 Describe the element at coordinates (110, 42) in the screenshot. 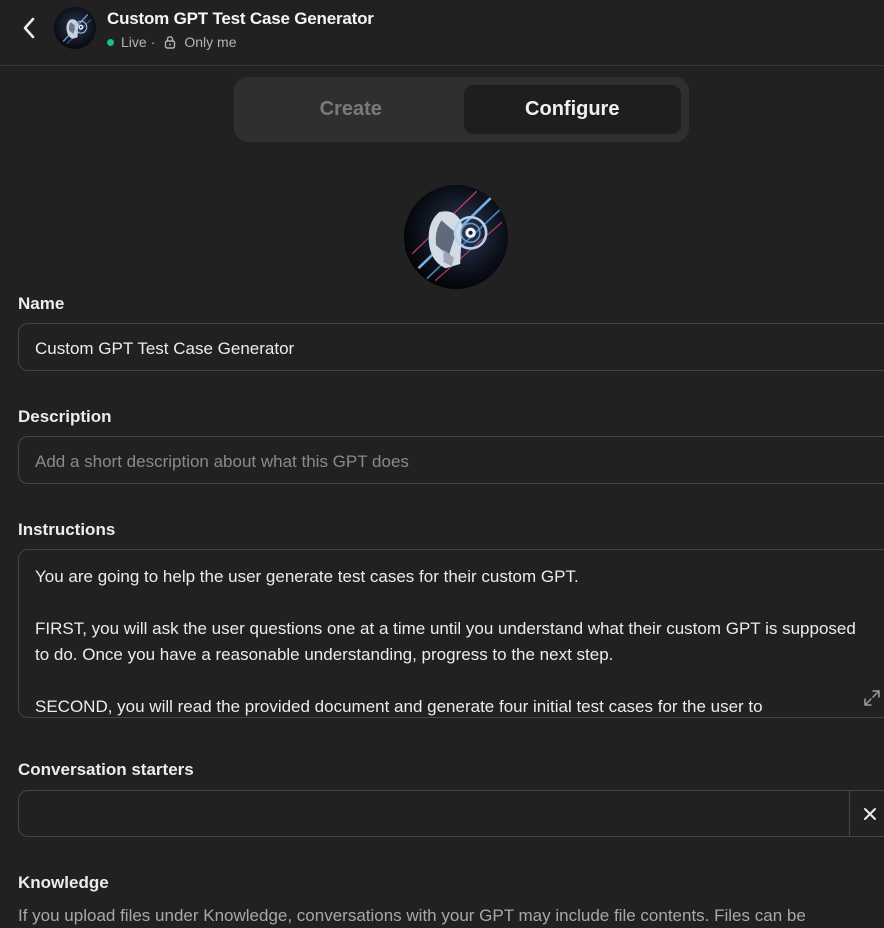

I see `live-status-dot` at that location.